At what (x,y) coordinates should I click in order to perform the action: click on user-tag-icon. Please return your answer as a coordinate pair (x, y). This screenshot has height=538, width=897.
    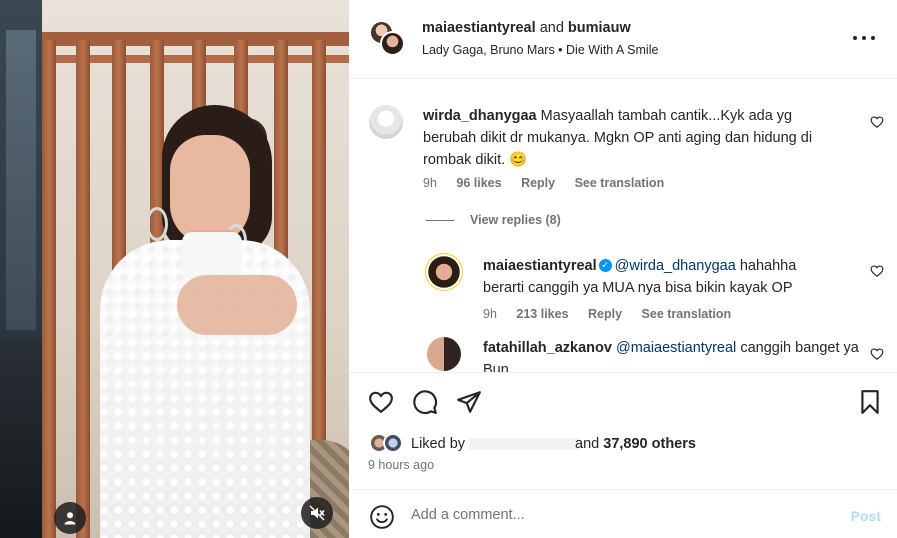
    Looking at the image, I should click on (70, 518).